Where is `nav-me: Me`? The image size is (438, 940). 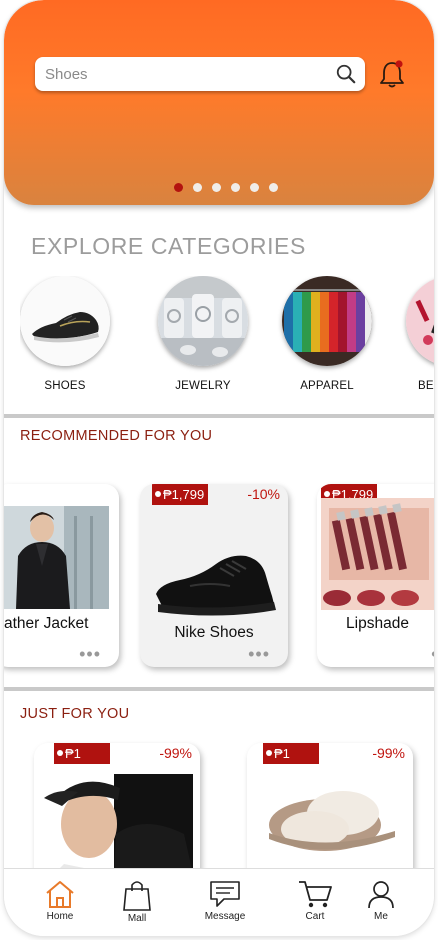 nav-me: Me is located at coordinates (381, 900).